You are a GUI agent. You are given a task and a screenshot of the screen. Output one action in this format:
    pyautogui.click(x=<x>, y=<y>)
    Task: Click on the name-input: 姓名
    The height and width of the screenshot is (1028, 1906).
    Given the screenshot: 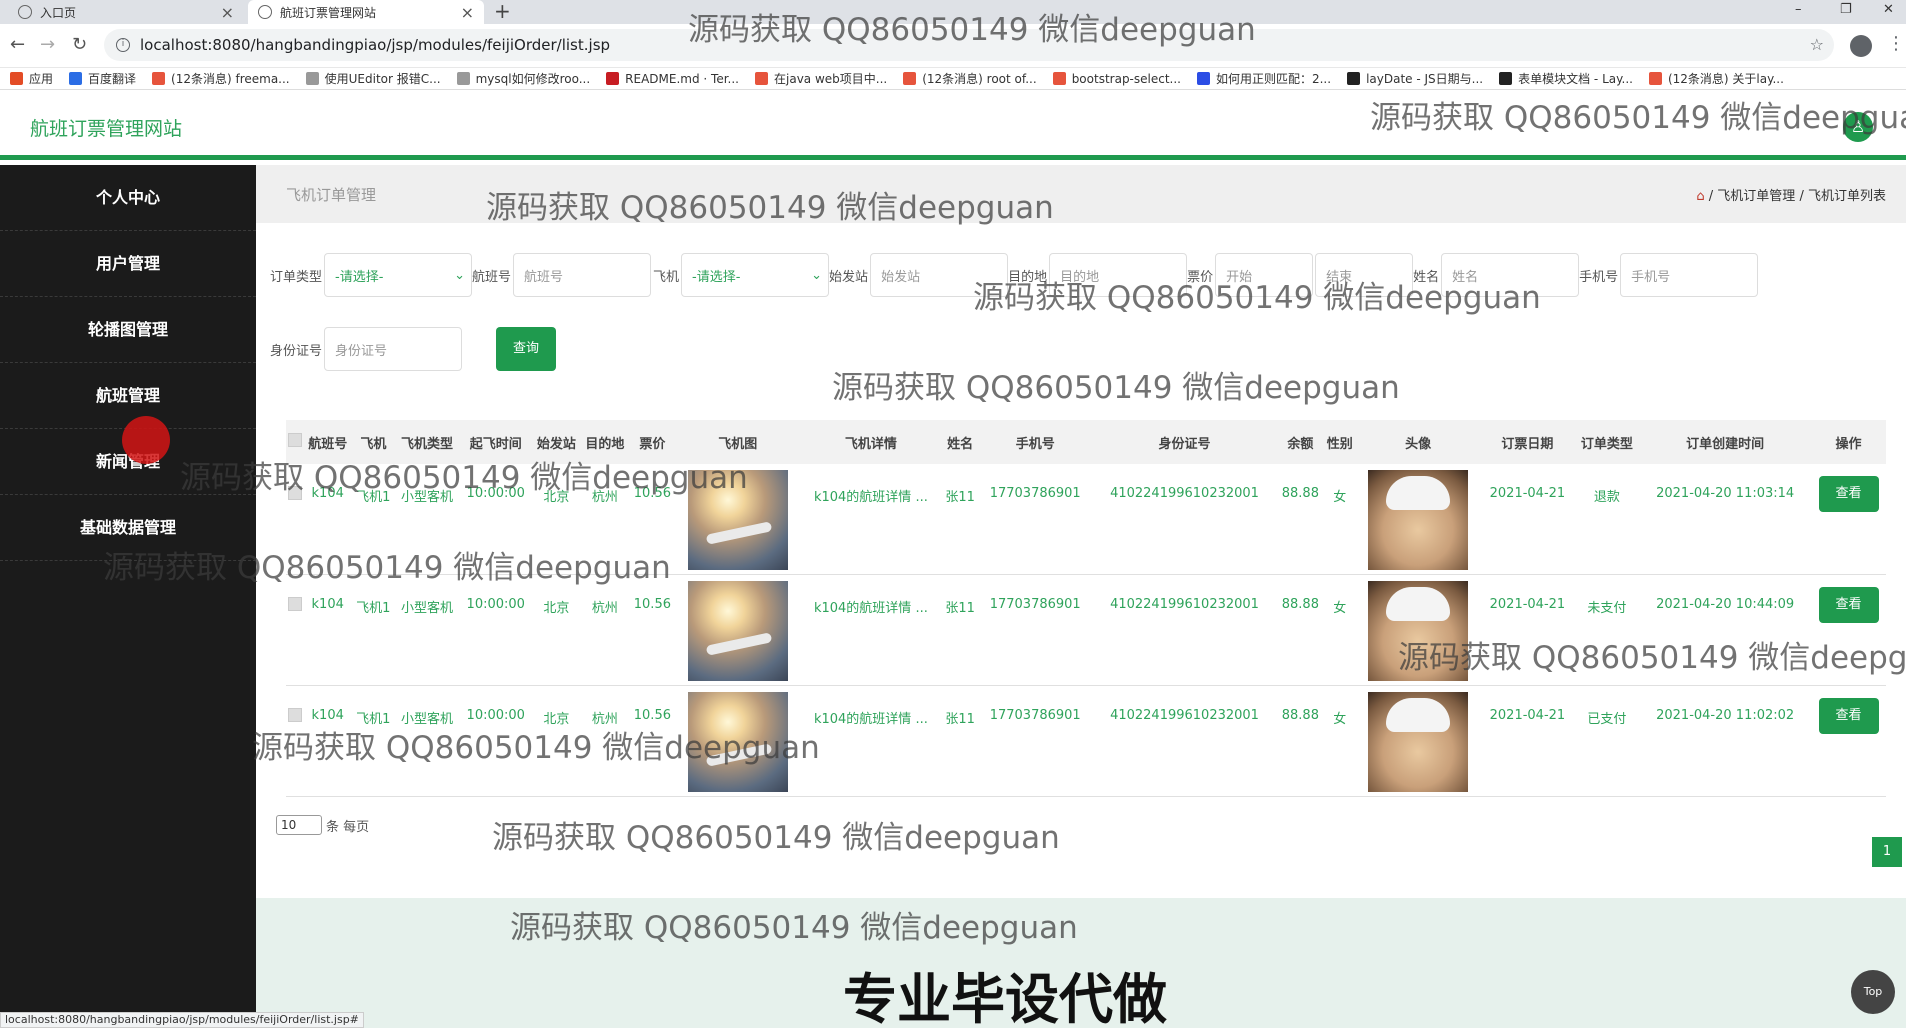 What is the action you would take?
    pyautogui.click(x=1510, y=275)
    